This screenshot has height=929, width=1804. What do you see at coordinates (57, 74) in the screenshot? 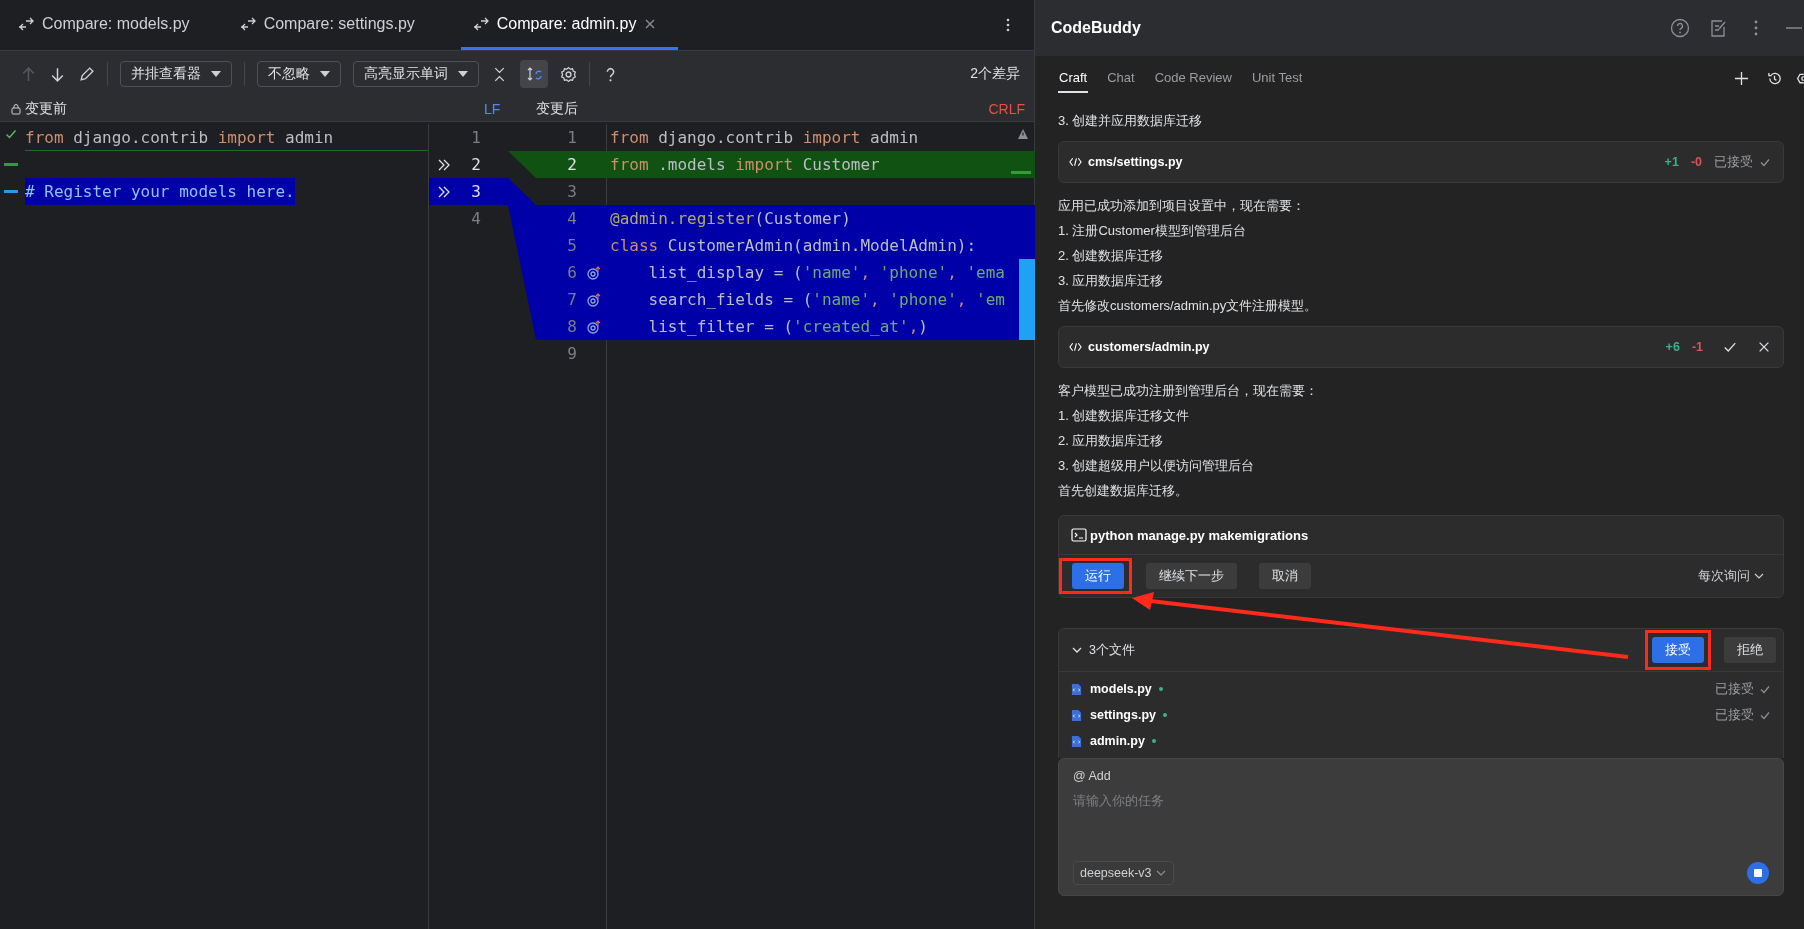
I see `down-arrow-icon` at bounding box center [57, 74].